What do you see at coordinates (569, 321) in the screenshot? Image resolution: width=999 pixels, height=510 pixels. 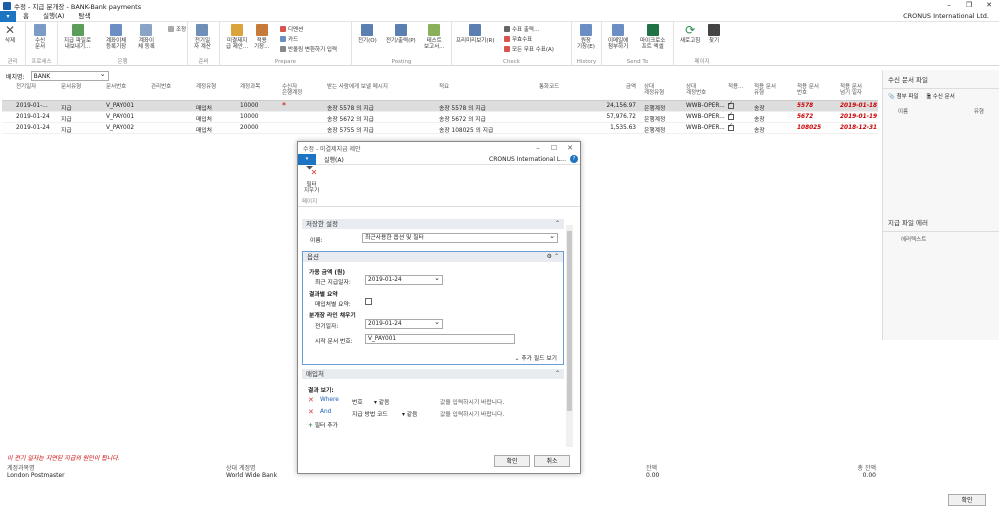 I see `scroll-thumb` at bounding box center [569, 321].